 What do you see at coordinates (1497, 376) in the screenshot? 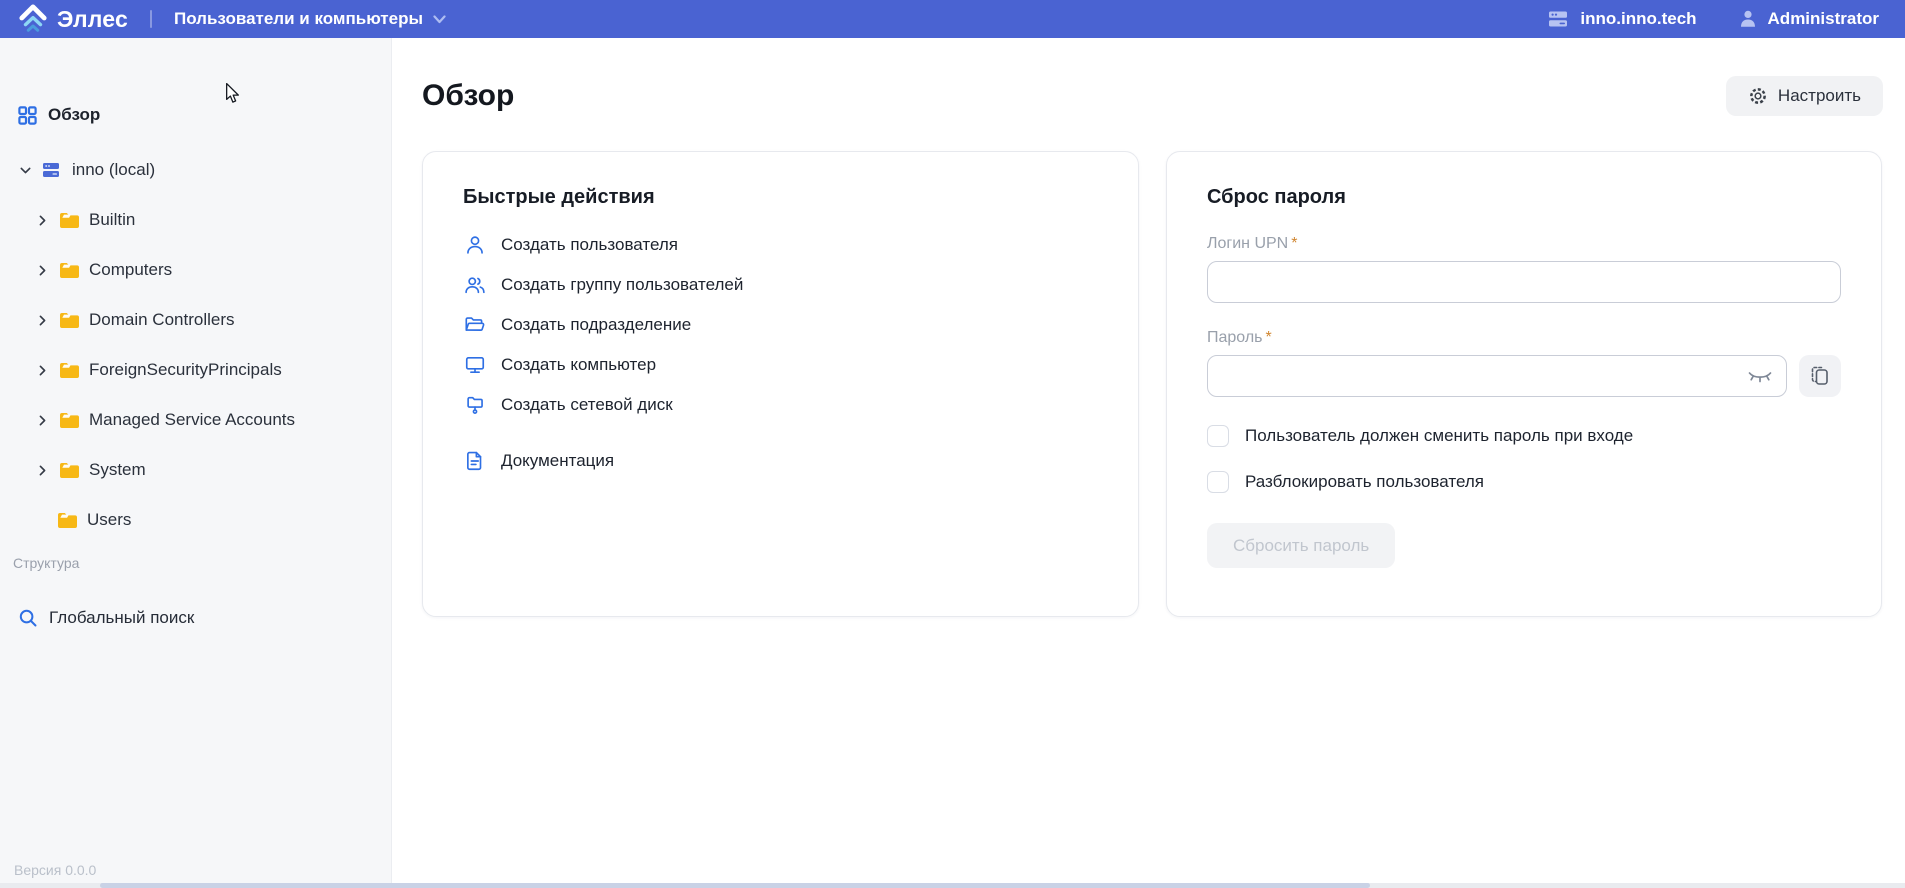
I see `password-input` at bounding box center [1497, 376].